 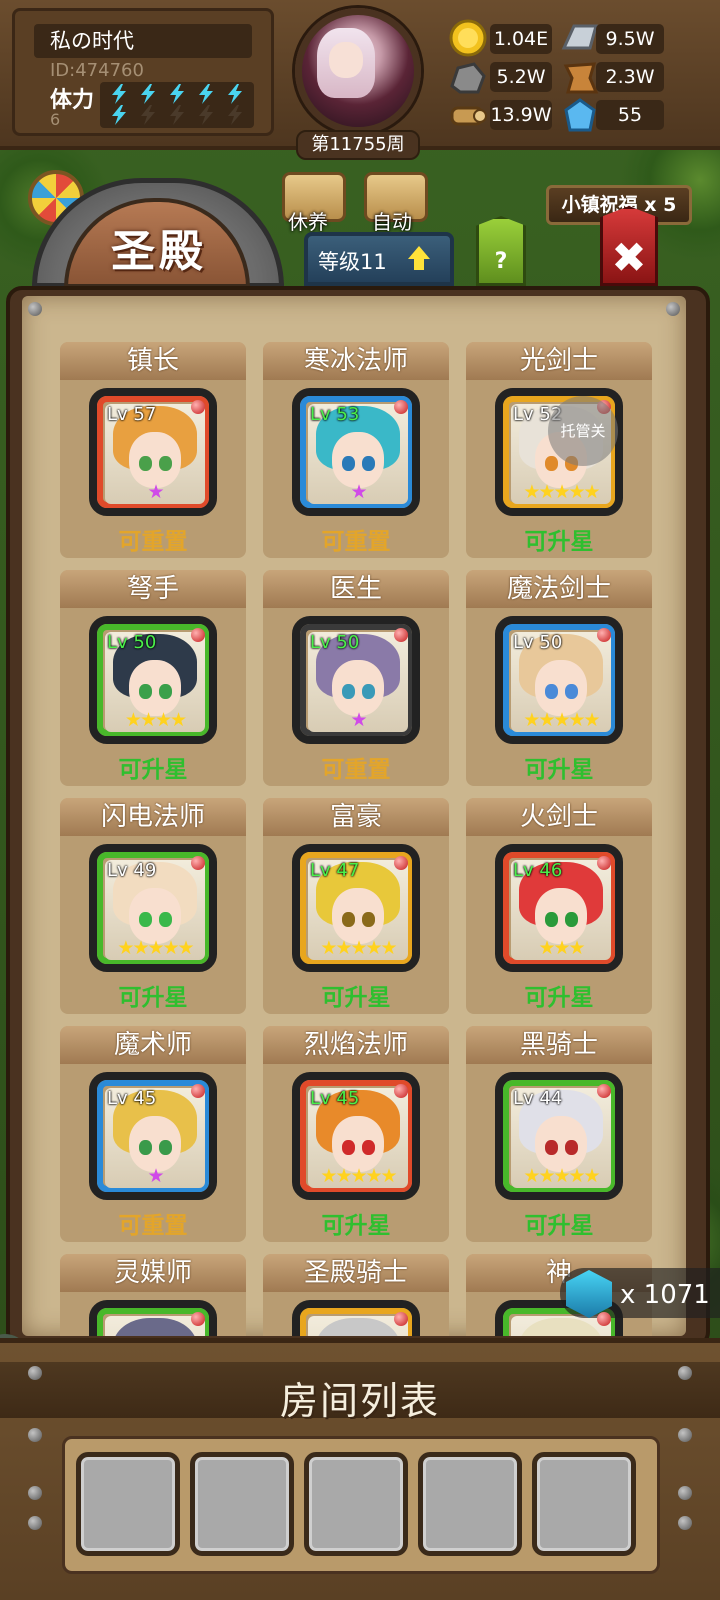 What do you see at coordinates (501, 251) in the screenshot?
I see `help-button: ?` at bounding box center [501, 251].